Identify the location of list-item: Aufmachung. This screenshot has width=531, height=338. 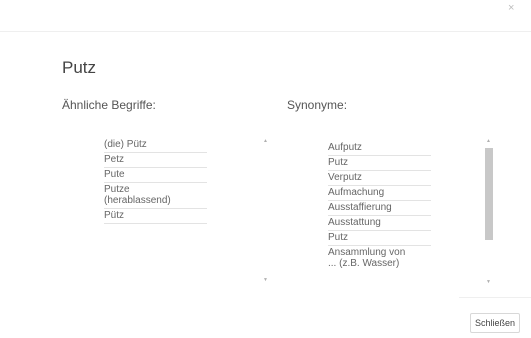
(379, 193).